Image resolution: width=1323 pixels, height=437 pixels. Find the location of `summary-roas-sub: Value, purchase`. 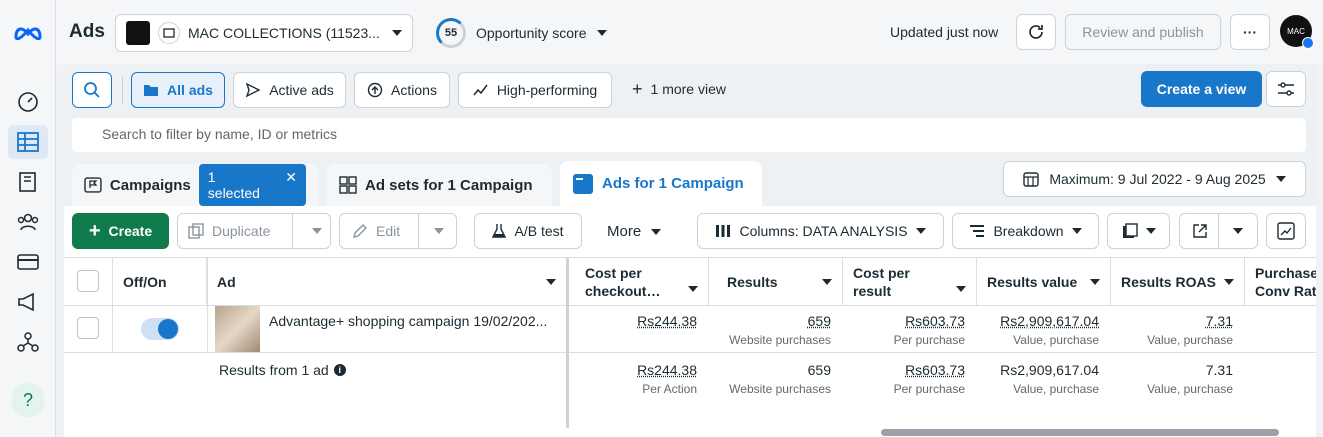

summary-roas-sub: Value, purchase is located at coordinates (1190, 389).